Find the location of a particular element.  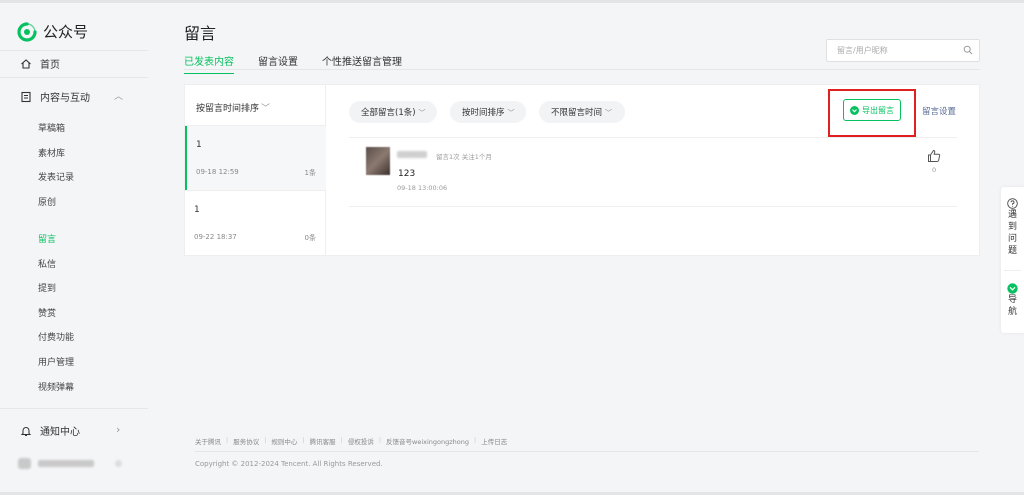

search-placeholder: 留言/用户昵称 is located at coordinates (862, 50).